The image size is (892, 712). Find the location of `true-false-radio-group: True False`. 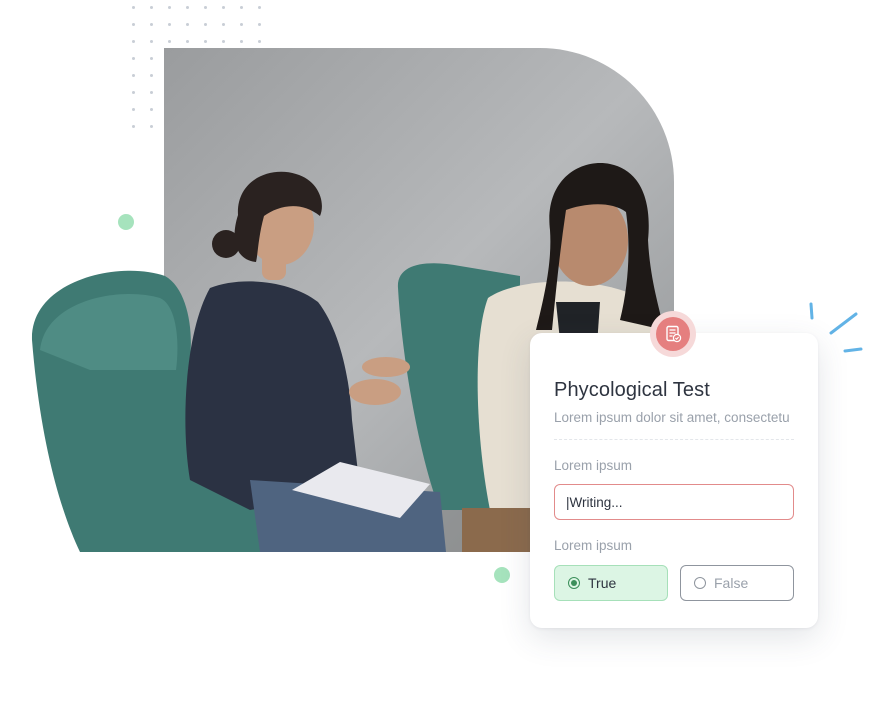

true-false-radio-group: True False is located at coordinates (674, 583).